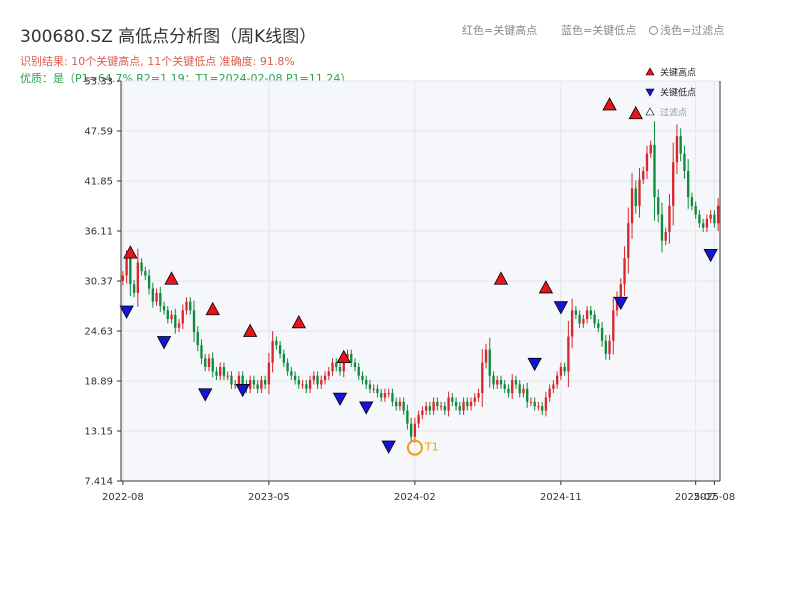 The height and width of the screenshot is (600, 800). Describe the element at coordinates (714, 497) in the screenshot. I see `x-tick-label: 2025-08` at that location.